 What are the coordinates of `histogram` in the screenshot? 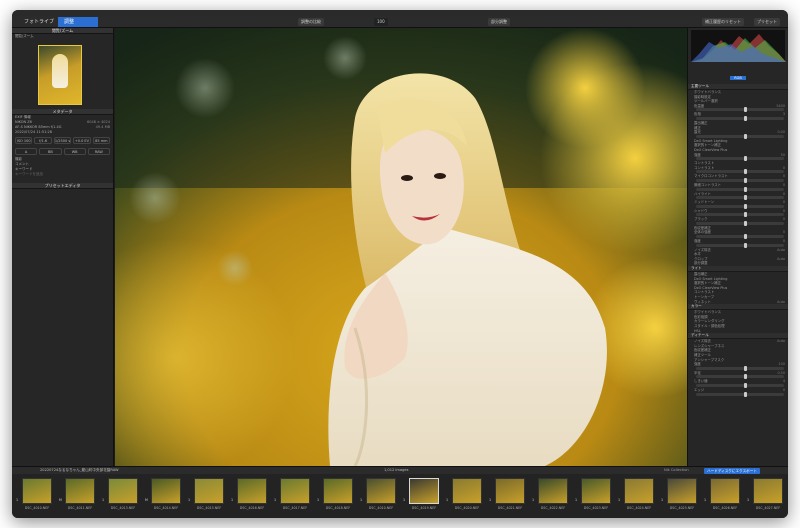 It's located at (738, 46).